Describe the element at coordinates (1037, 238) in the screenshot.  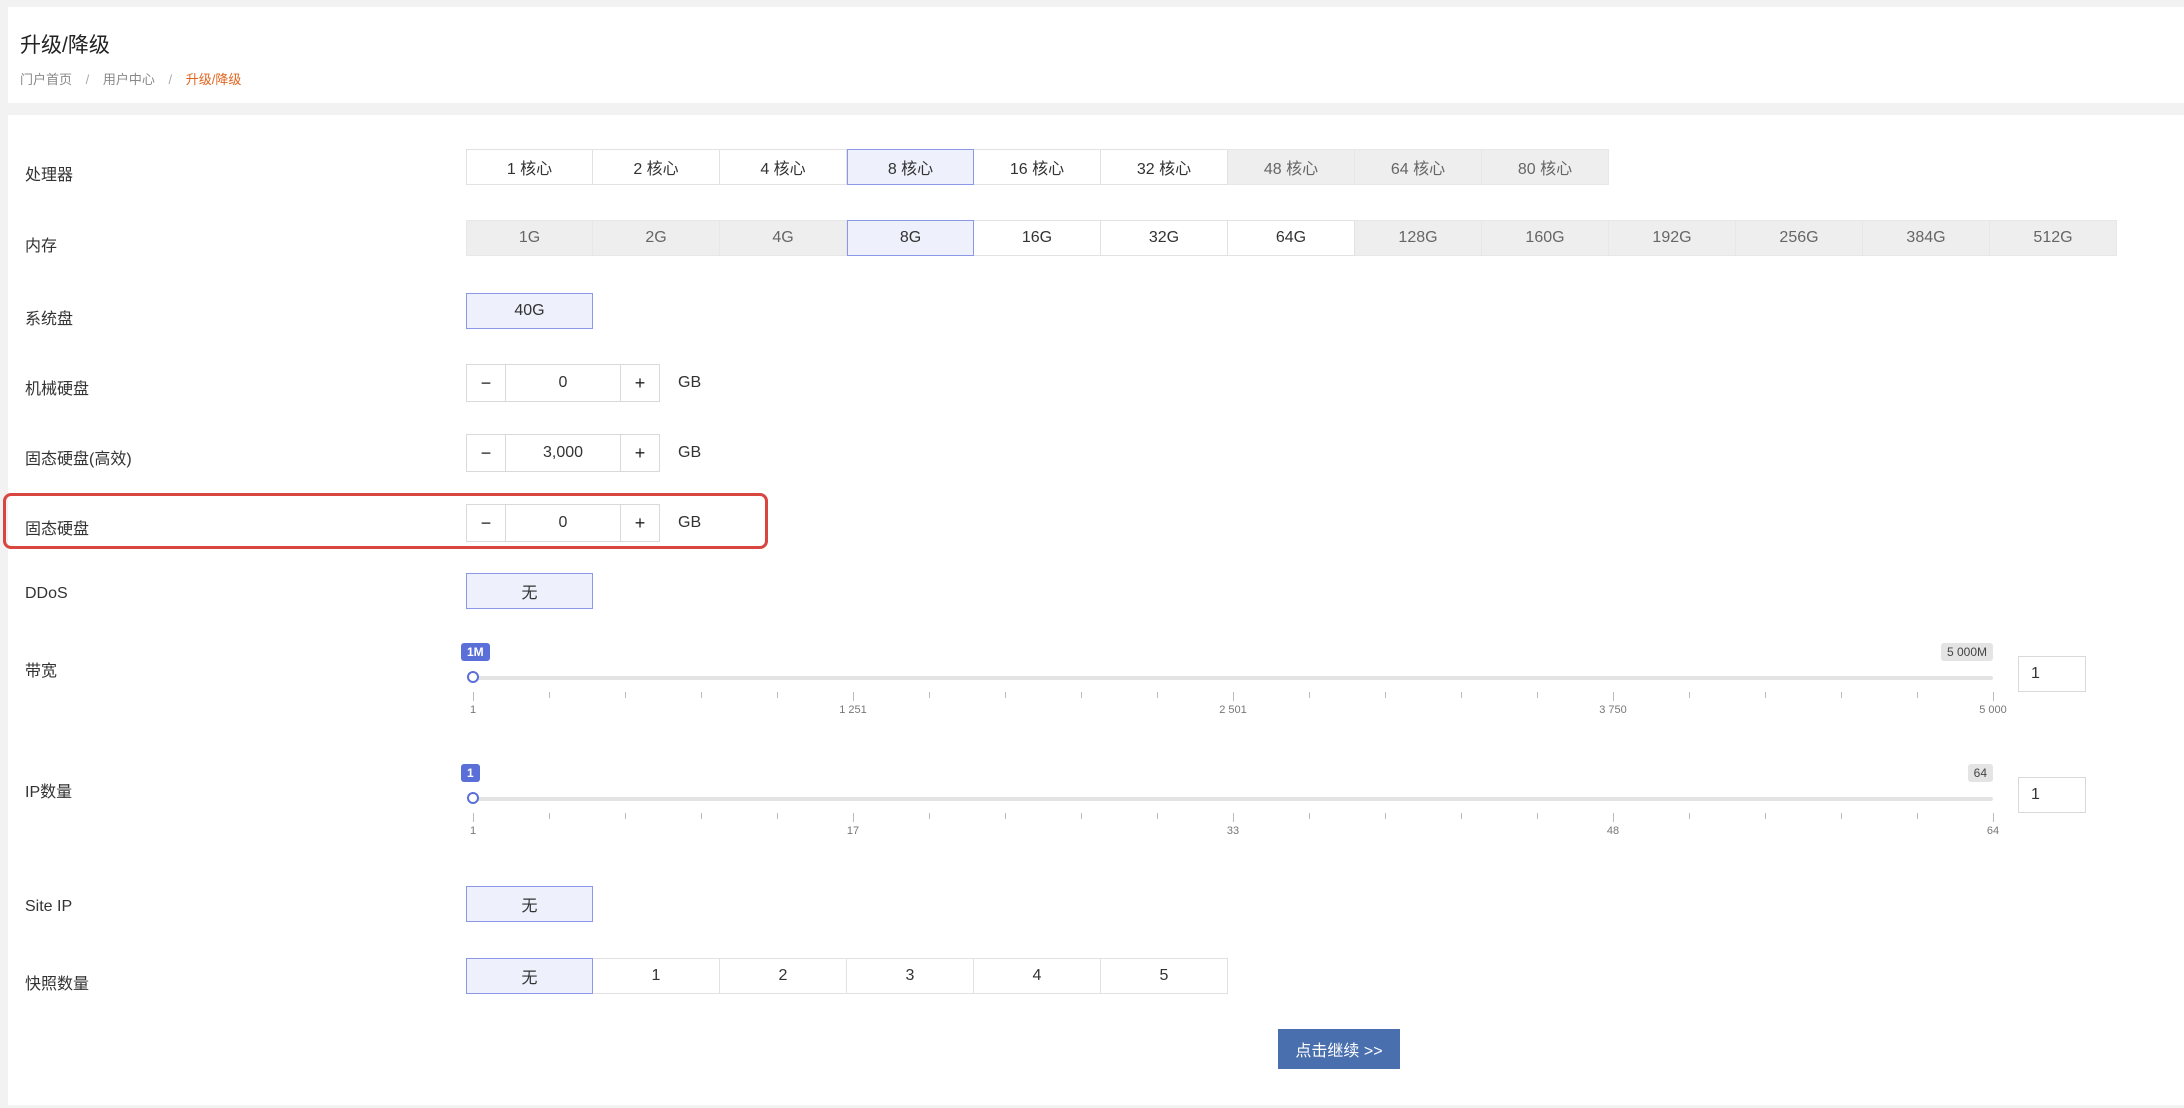
I see `memory-option: 16G` at that location.